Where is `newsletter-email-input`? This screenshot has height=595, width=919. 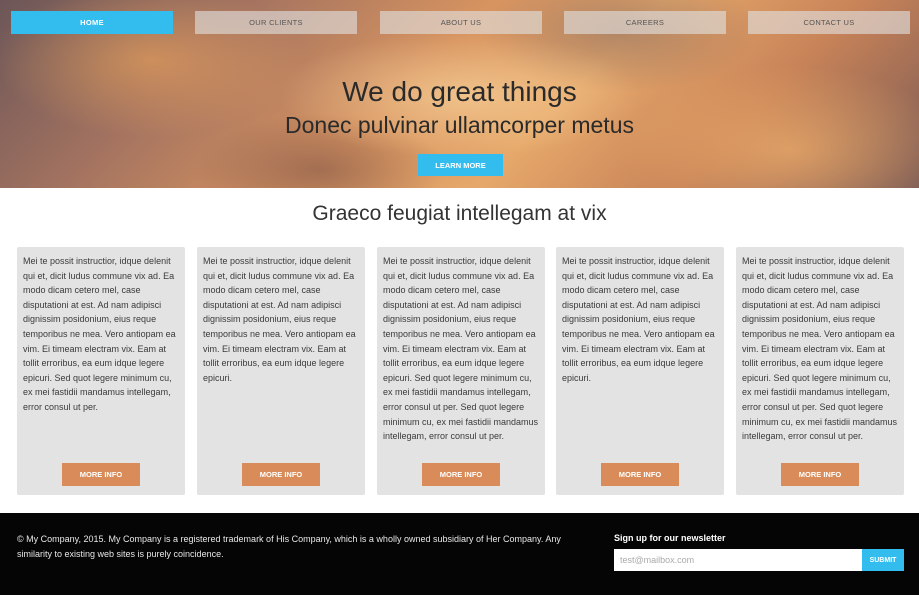 newsletter-email-input is located at coordinates (738, 560).